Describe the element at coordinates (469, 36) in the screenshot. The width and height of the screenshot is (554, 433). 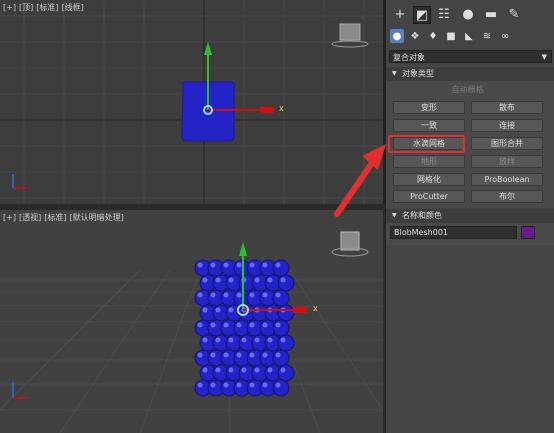
I see `helpers-icon: ◣` at that location.